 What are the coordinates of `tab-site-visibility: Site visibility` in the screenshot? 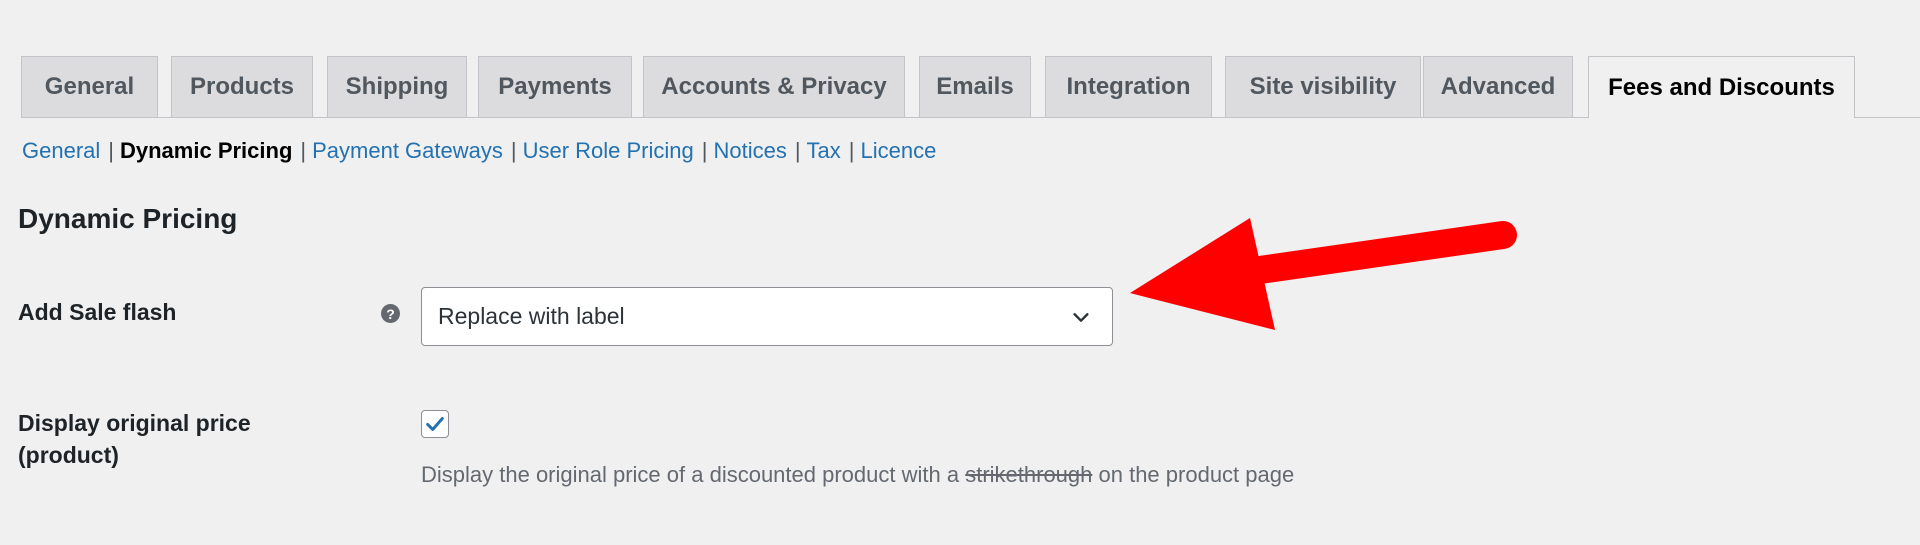 It's located at (1323, 86).